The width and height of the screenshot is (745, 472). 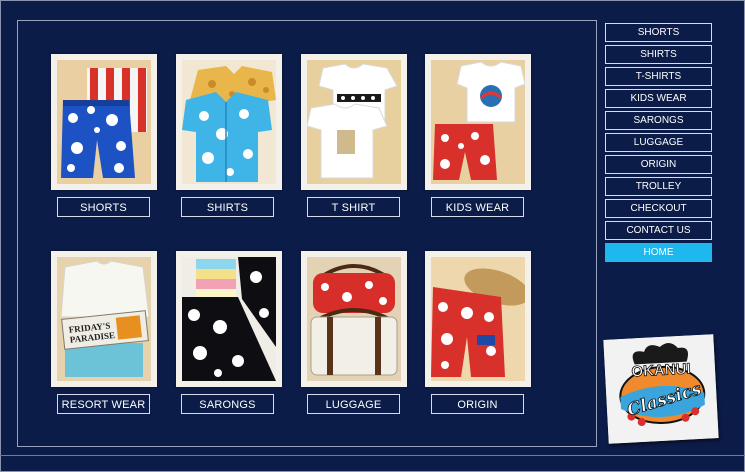 What do you see at coordinates (658, 164) in the screenshot?
I see `nav-origin: ORIGIN` at bounding box center [658, 164].